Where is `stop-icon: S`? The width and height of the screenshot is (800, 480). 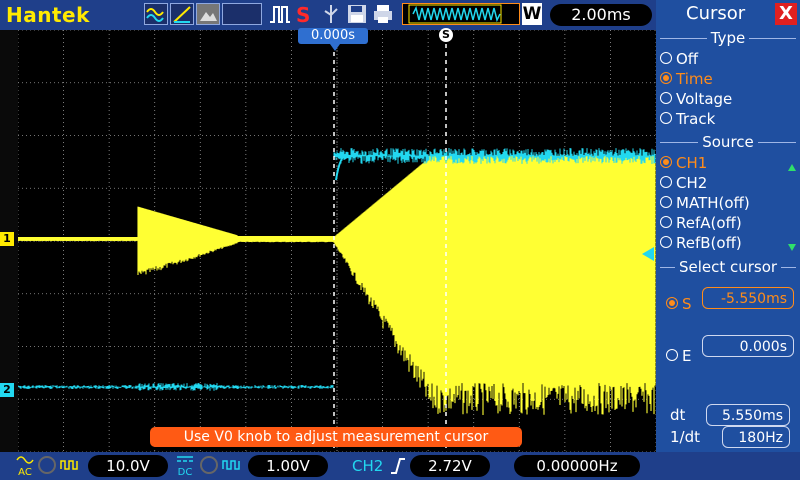 stop-icon: S is located at coordinates (306, 15).